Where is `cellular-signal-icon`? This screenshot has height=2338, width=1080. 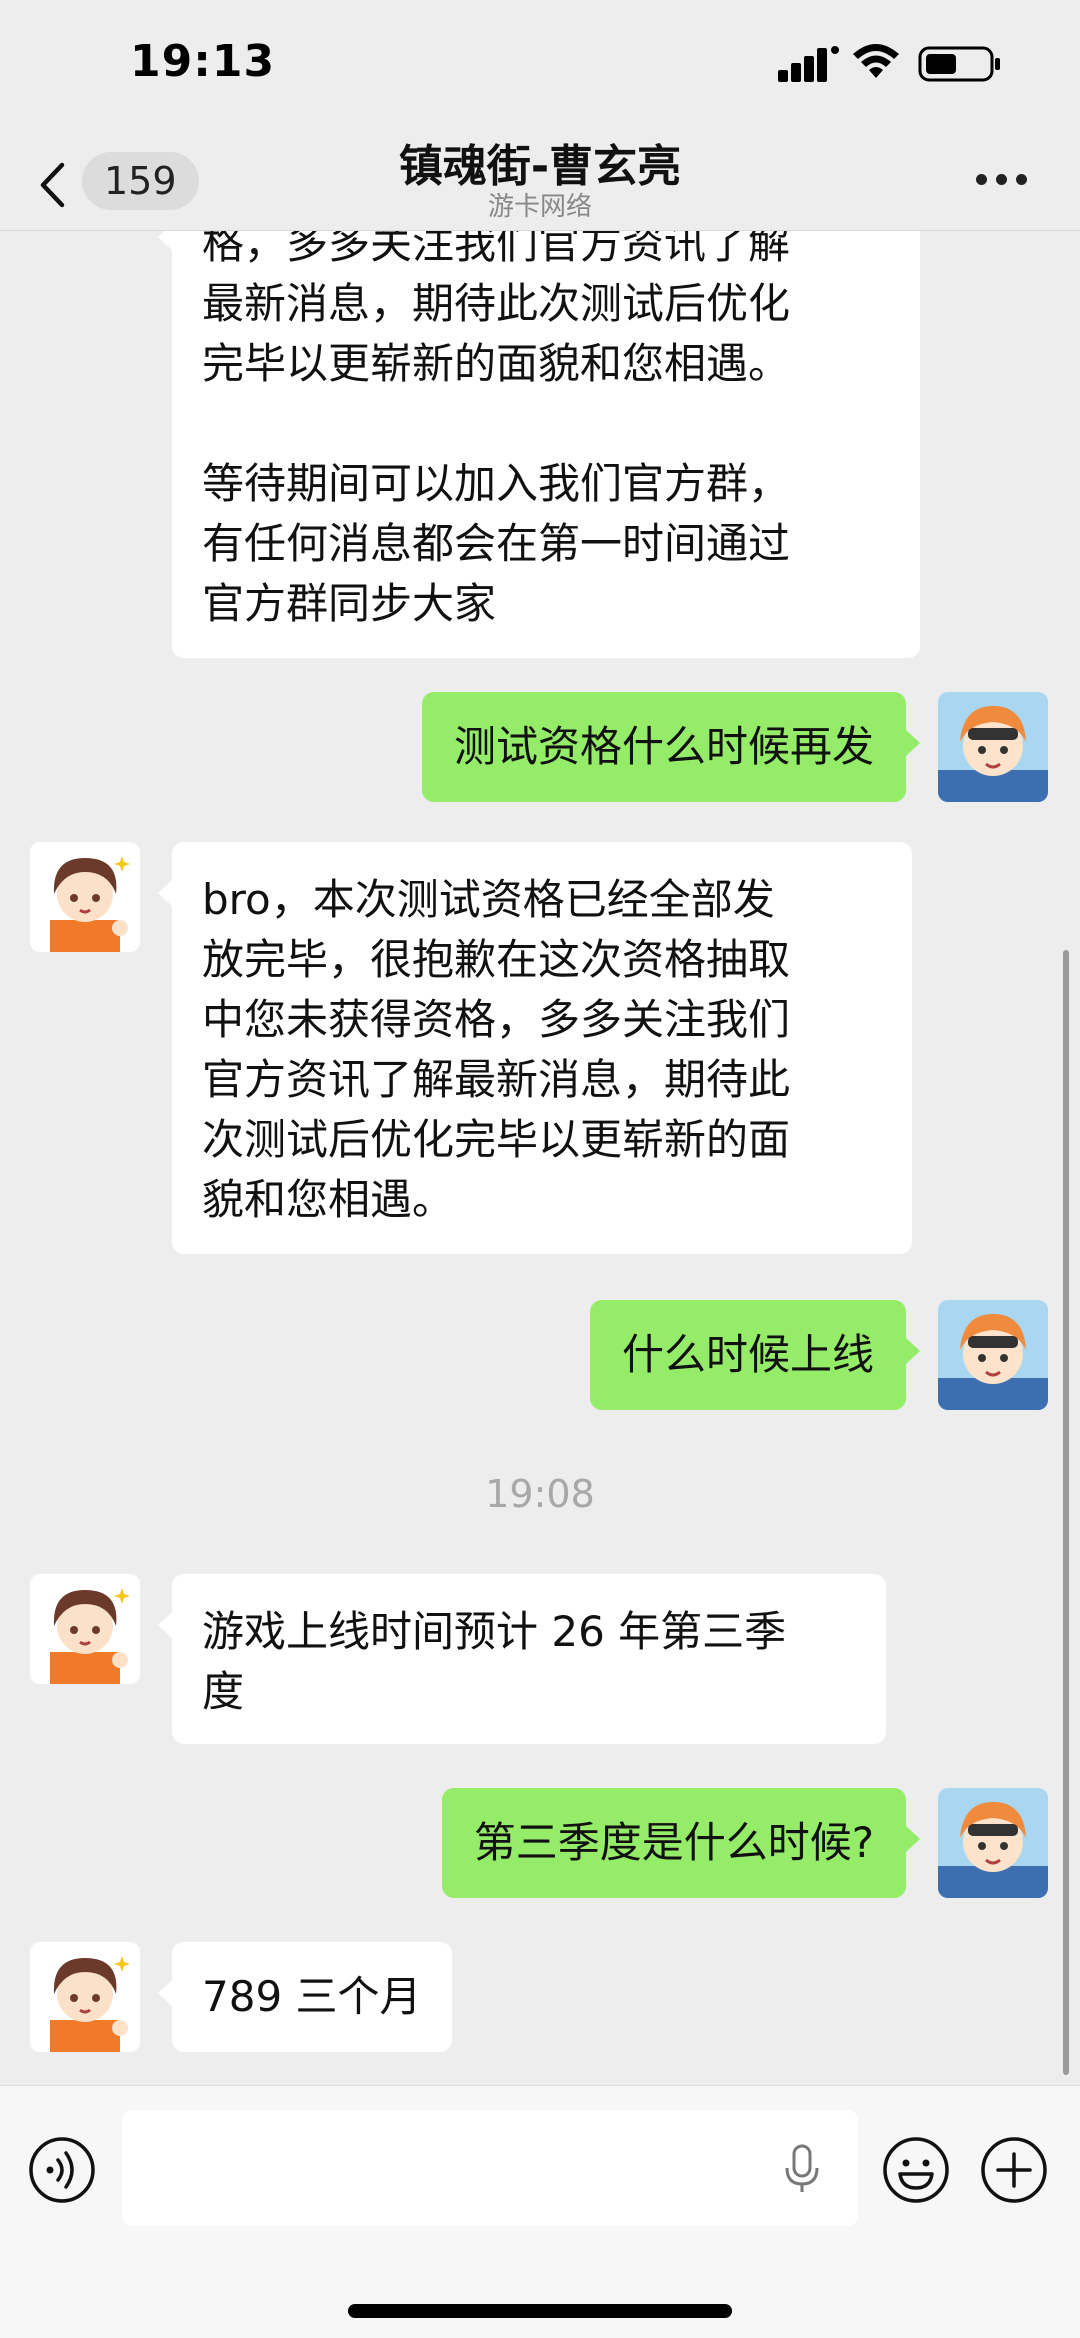
cellular-signal-icon is located at coordinates (808, 64).